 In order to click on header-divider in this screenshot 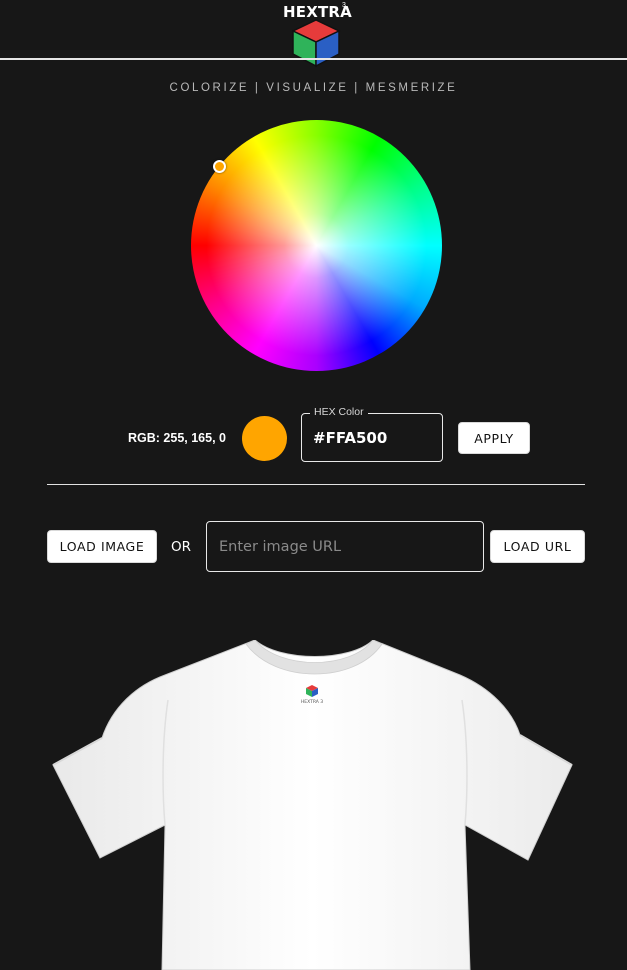, I will do `click(313, 59)`.